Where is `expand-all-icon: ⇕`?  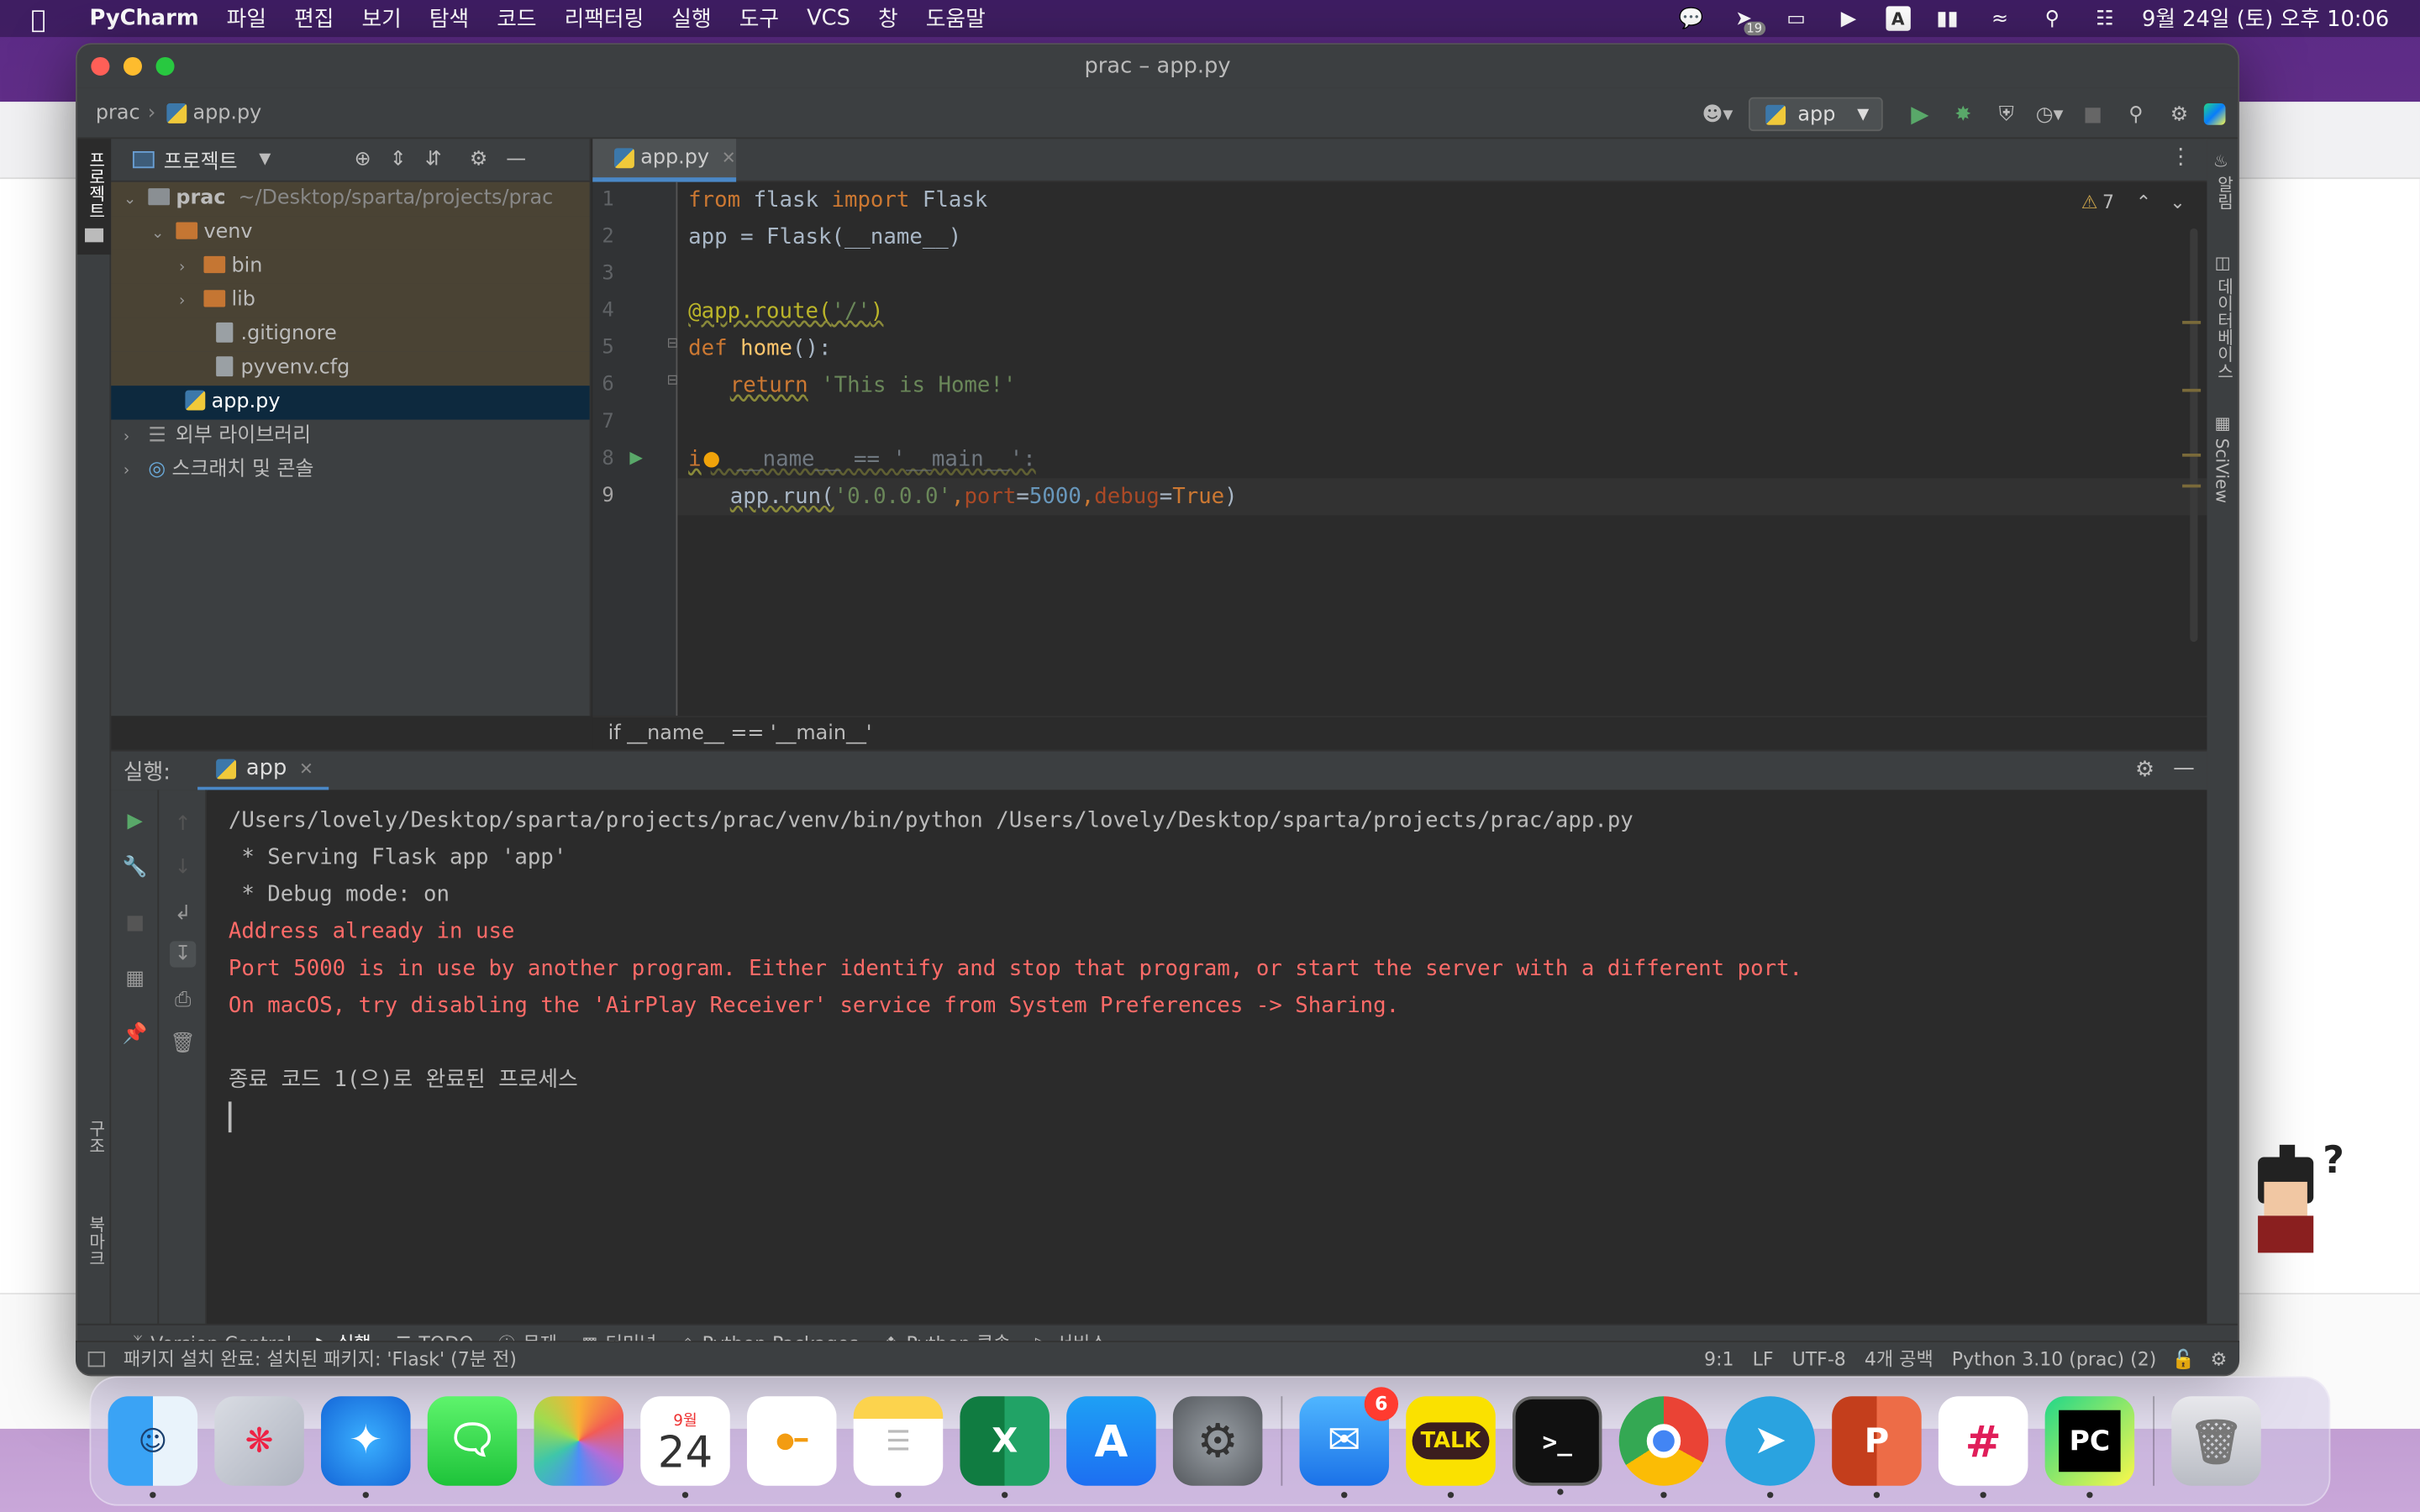 expand-all-icon: ⇕ is located at coordinates (398, 159).